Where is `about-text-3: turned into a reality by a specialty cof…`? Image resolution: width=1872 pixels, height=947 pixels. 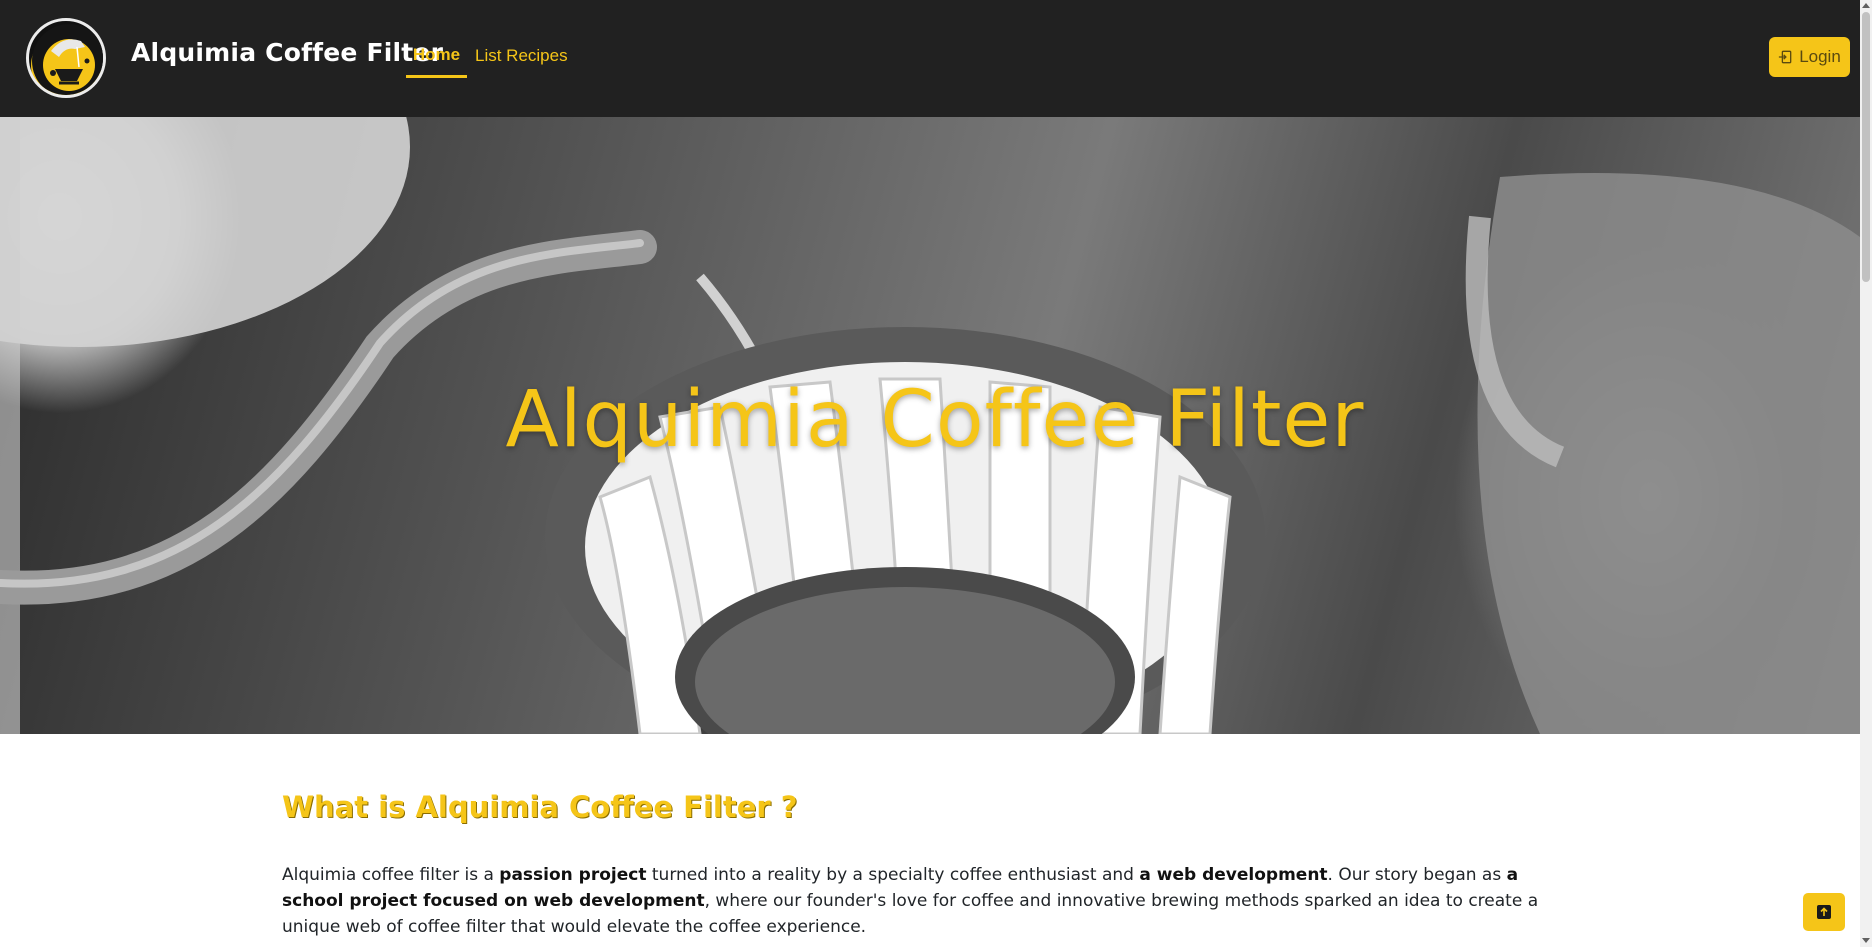 about-text-3: turned into a reality by a specialty cof… is located at coordinates (893, 875).